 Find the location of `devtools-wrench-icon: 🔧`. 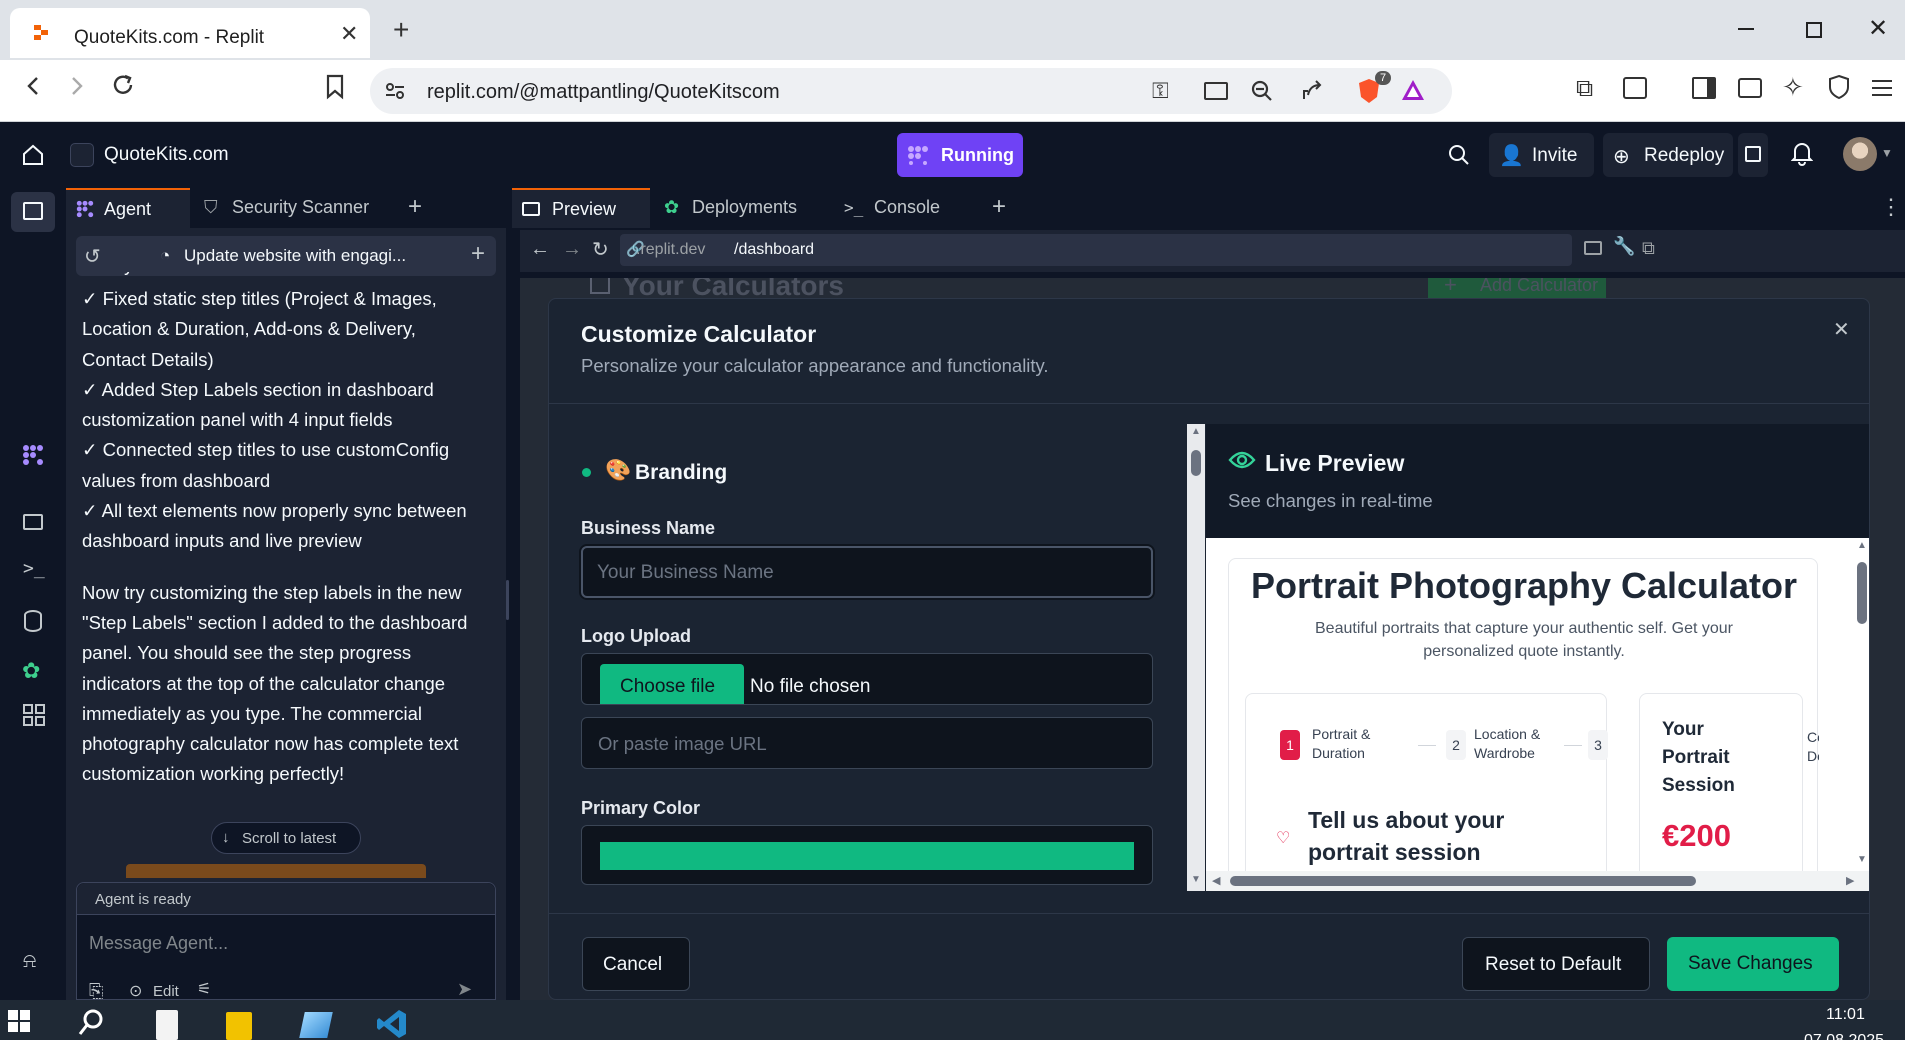

devtools-wrench-icon: 🔧 is located at coordinates (1624, 246).